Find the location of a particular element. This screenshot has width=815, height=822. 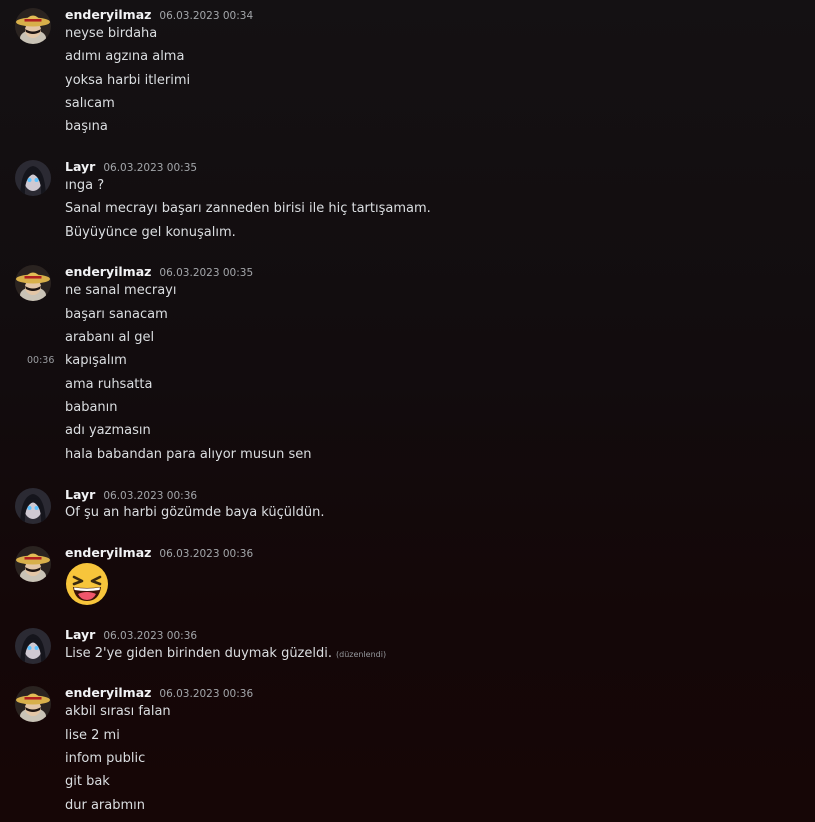

message-text: kapışalım is located at coordinates (96, 360).